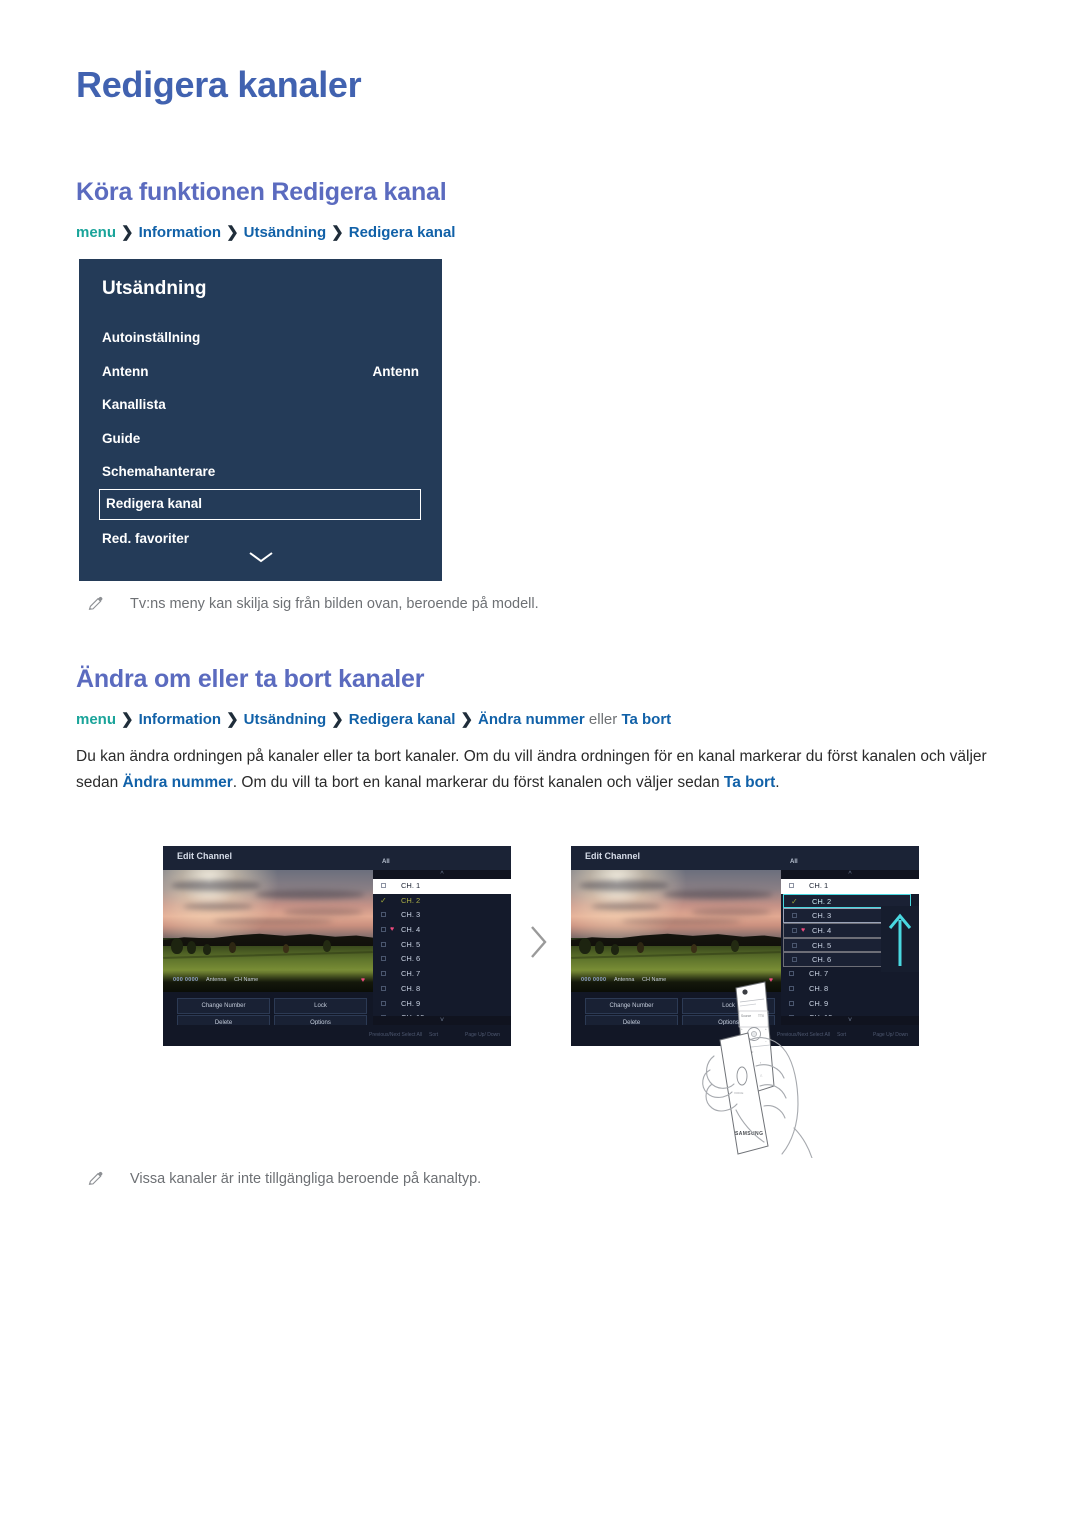 Image resolution: width=1080 pixels, height=1527 pixels. I want to click on tv-screen-title: Edit Channel, so click(205, 856).